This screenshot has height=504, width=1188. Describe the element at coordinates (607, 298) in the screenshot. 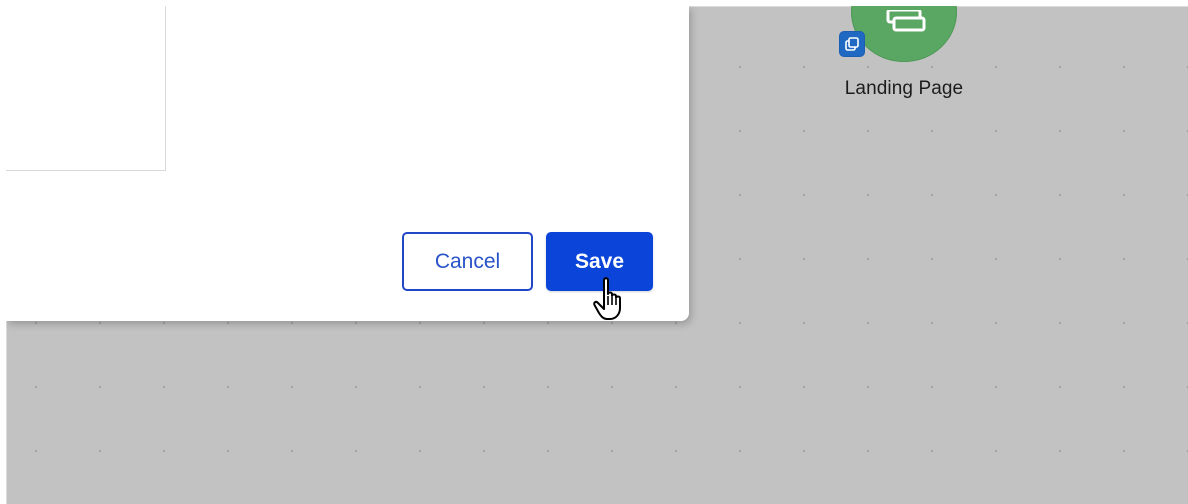

I see `hand-pointer-icon` at that location.